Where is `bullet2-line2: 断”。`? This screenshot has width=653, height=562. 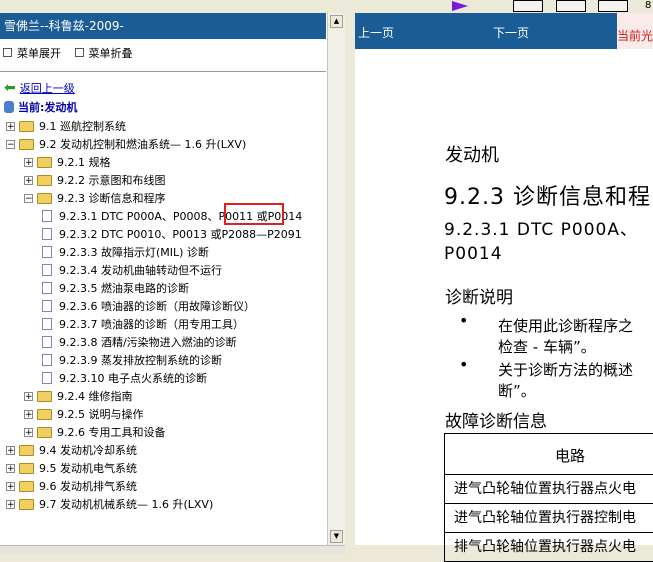
bullet2-line2: 断”。 is located at coordinates (517, 391).